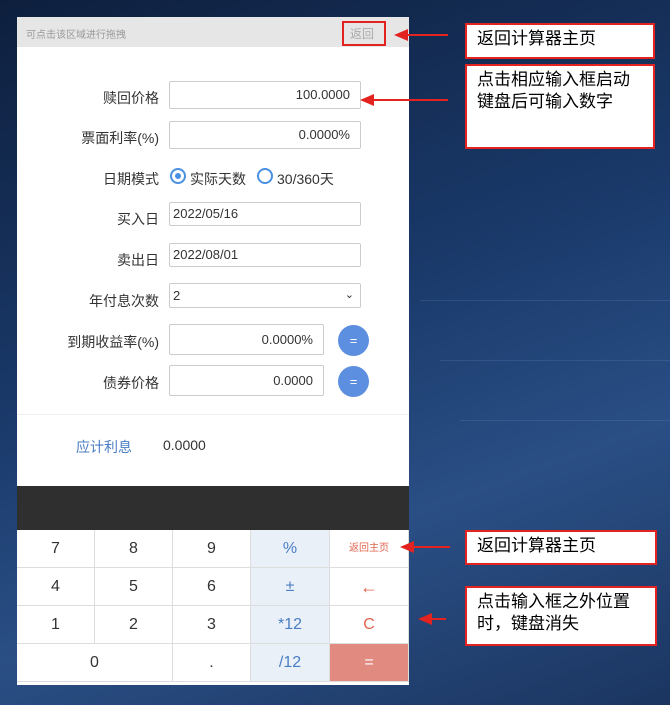 Image resolution: width=670 pixels, height=705 pixels. What do you see at coordinates (561, 547) in the screenshot?
I see `callout-back-keyboard: 返回计算器主页` at bounding box center [561, 547].